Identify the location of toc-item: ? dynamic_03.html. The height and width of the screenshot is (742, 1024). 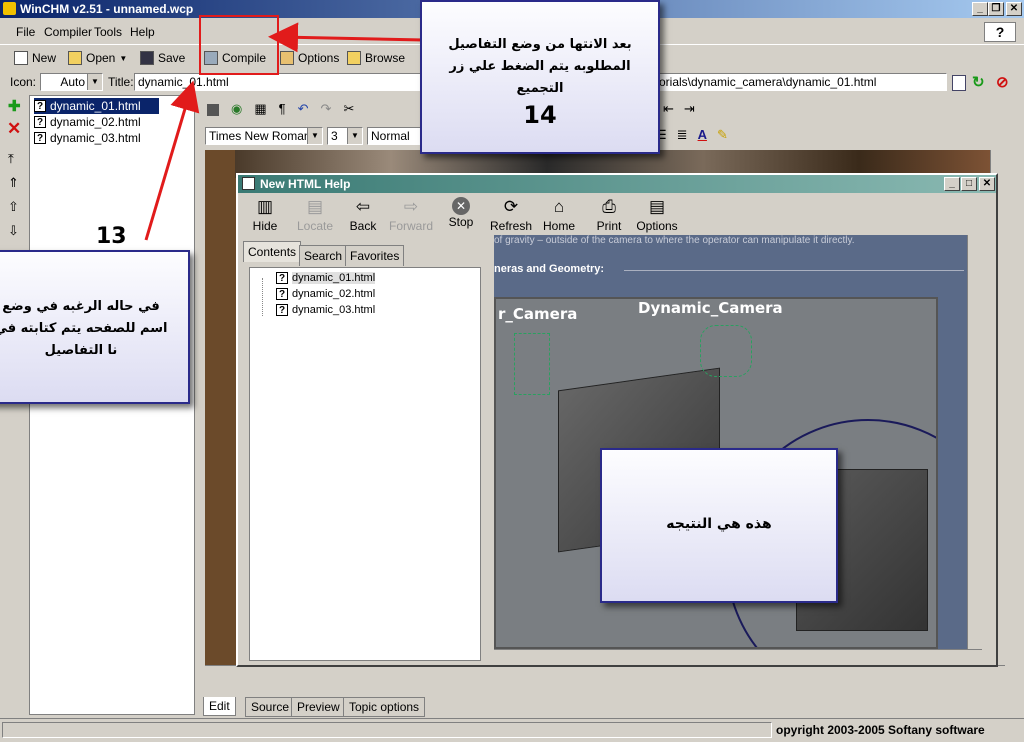
(325, 310).